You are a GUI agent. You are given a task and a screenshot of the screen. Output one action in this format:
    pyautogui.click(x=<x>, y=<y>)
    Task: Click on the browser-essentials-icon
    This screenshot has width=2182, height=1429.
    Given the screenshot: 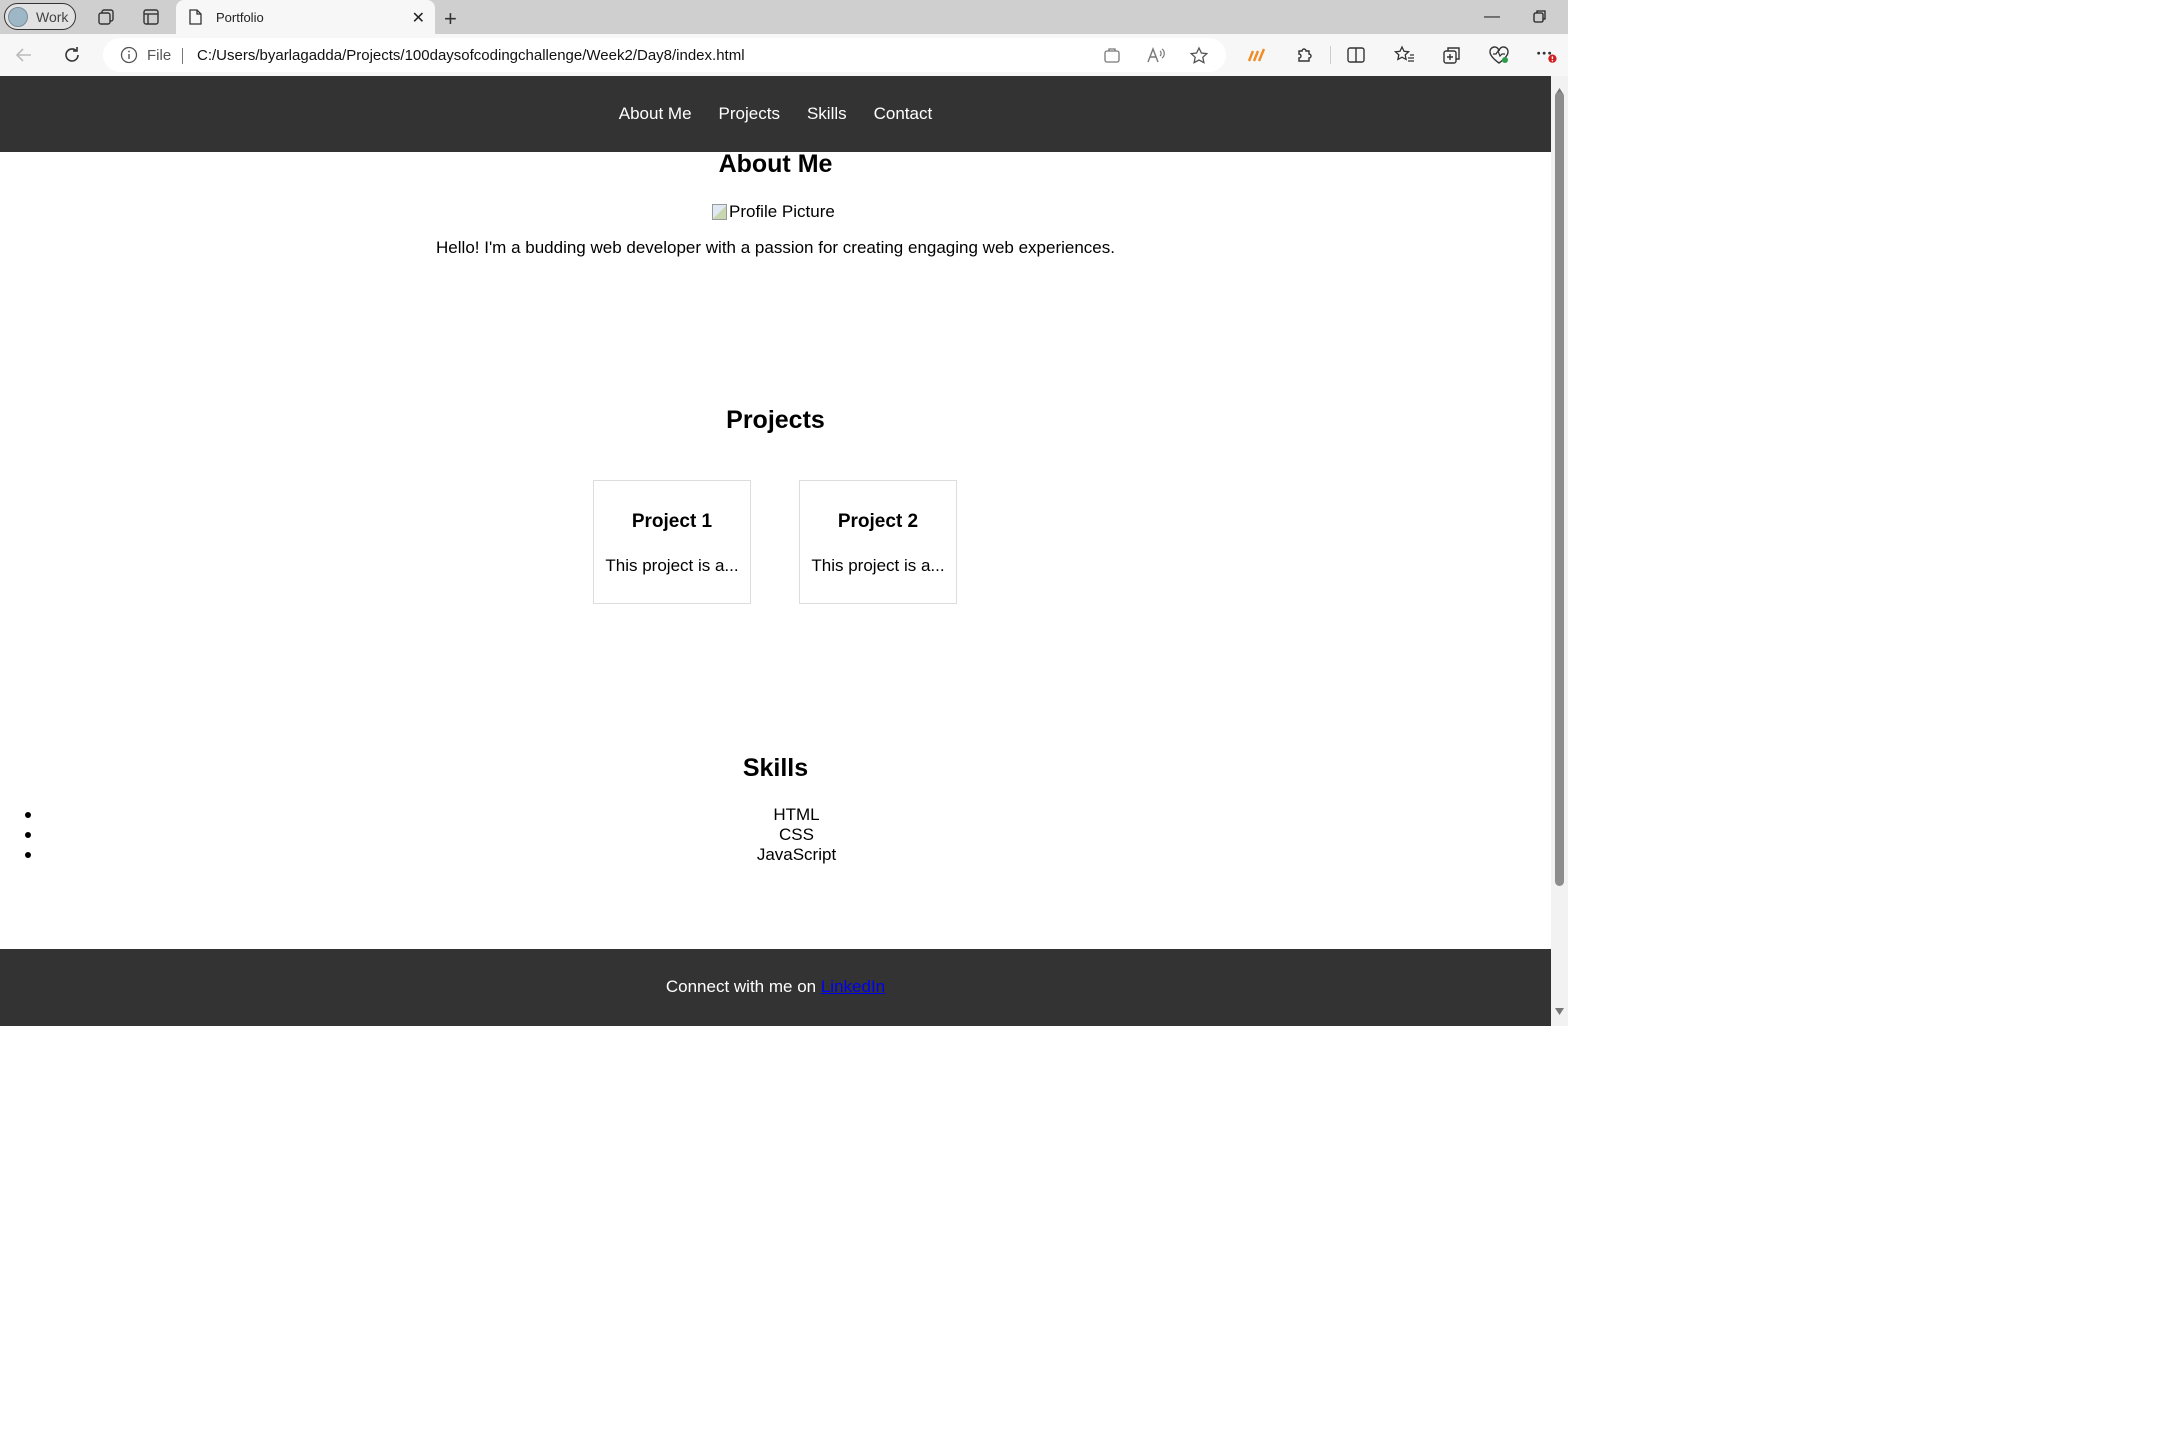 What is the action you would take?
    pyautogui.click(x=1499, y=55)
    